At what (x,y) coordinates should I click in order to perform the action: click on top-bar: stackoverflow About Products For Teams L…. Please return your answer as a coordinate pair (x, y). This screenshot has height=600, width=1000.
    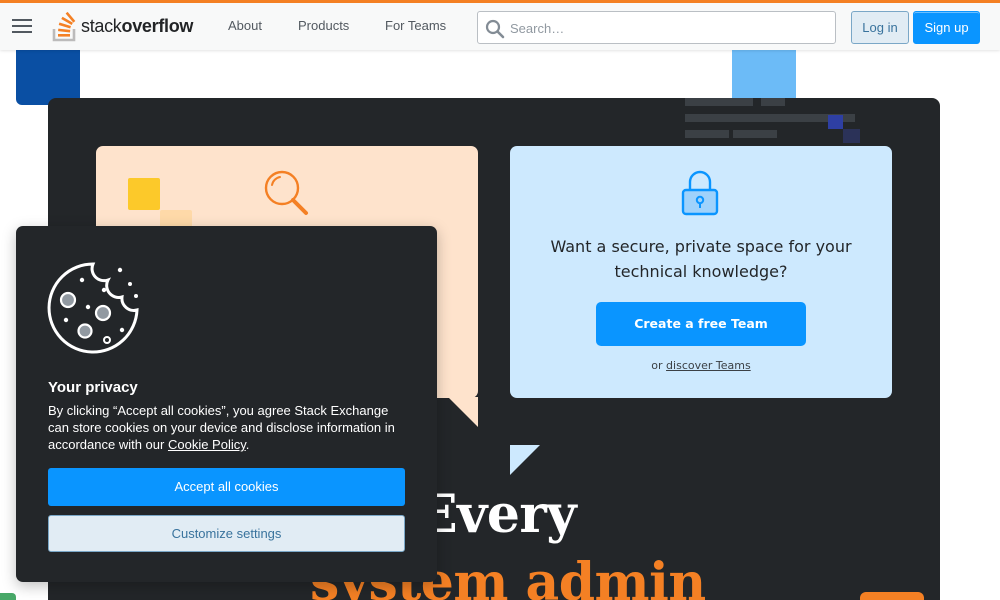
    Looking at the image, I should click on (500, 25).